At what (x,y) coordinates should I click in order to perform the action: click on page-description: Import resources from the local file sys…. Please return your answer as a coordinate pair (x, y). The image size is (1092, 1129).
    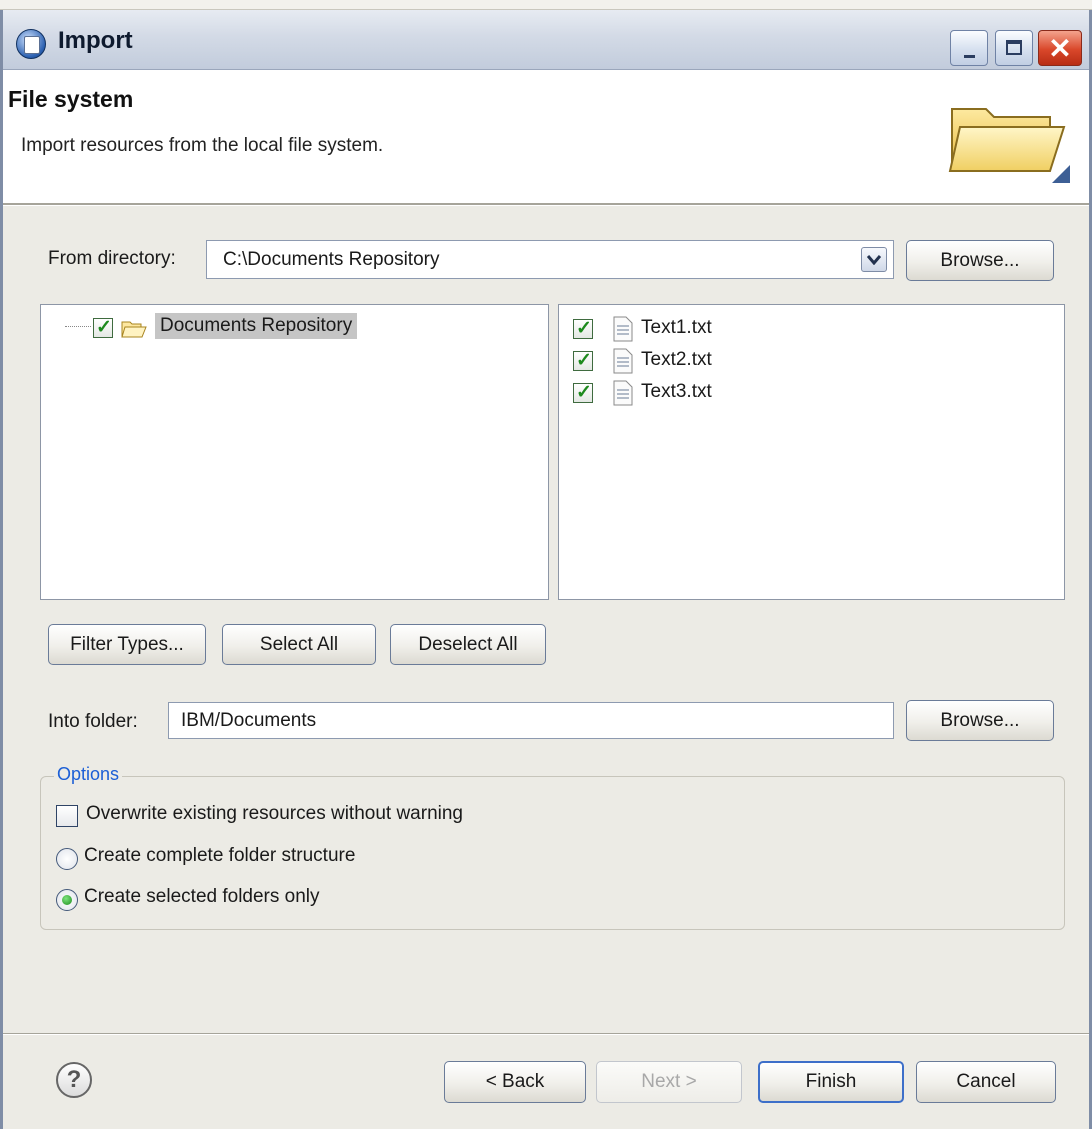
    Looking at the image, I should click on (202, 145).